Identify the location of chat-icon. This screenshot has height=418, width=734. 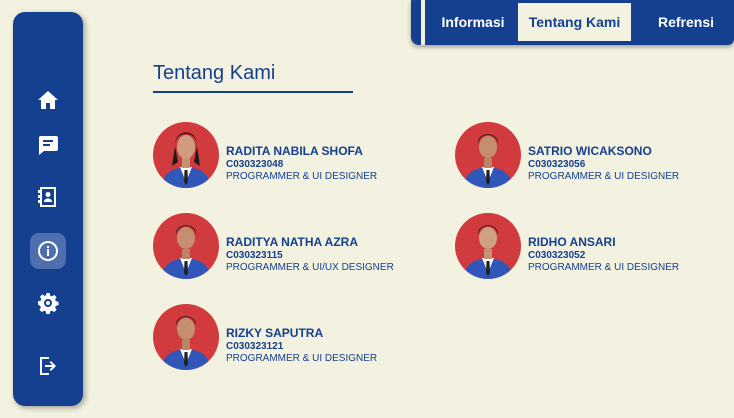
(48, 145).